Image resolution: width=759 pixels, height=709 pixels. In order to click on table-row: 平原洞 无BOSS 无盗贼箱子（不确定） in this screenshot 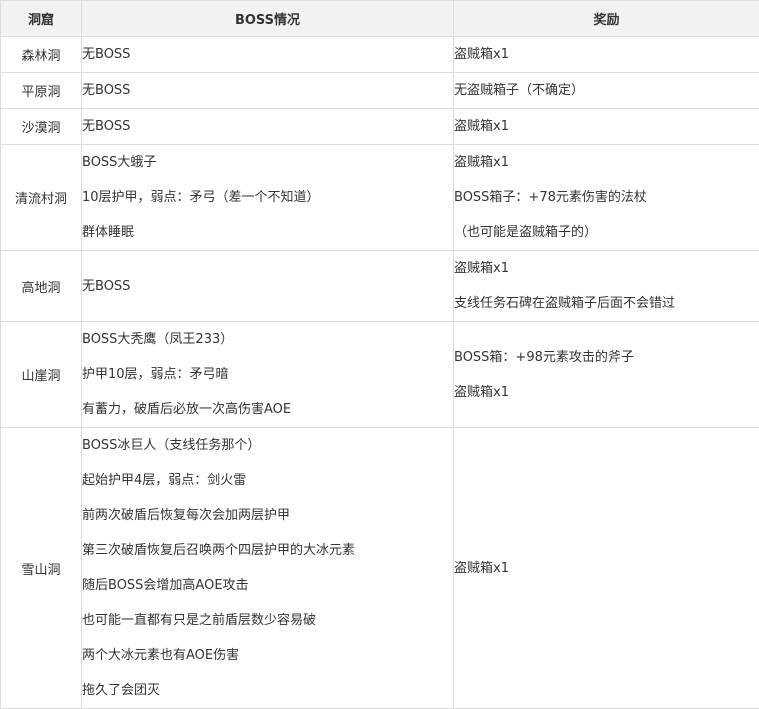, I will do `click(379, 90)`.